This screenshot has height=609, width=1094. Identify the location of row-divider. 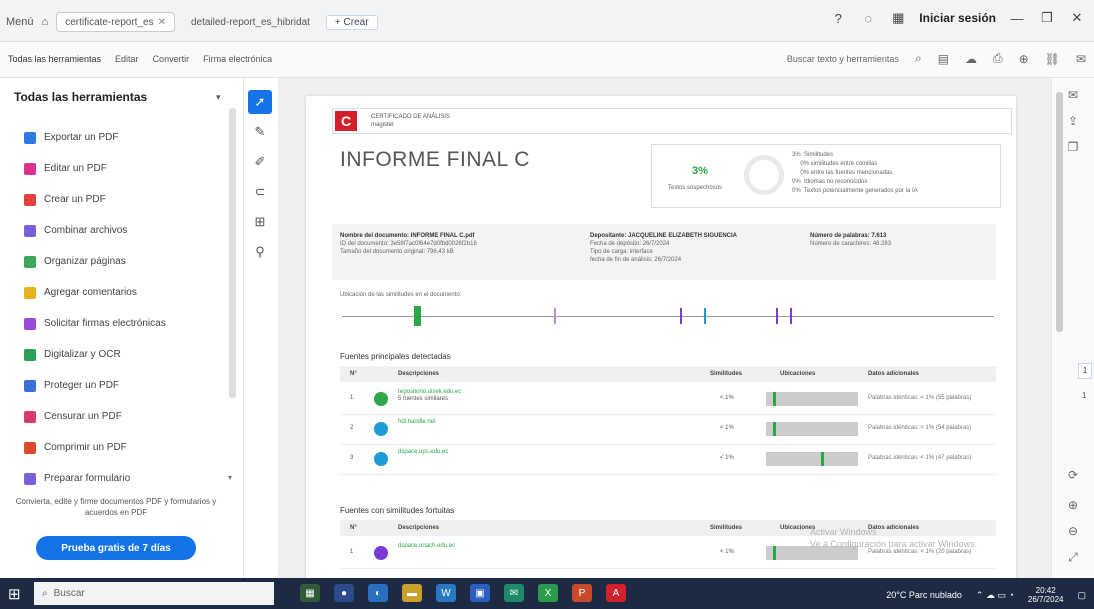
(668, 474).